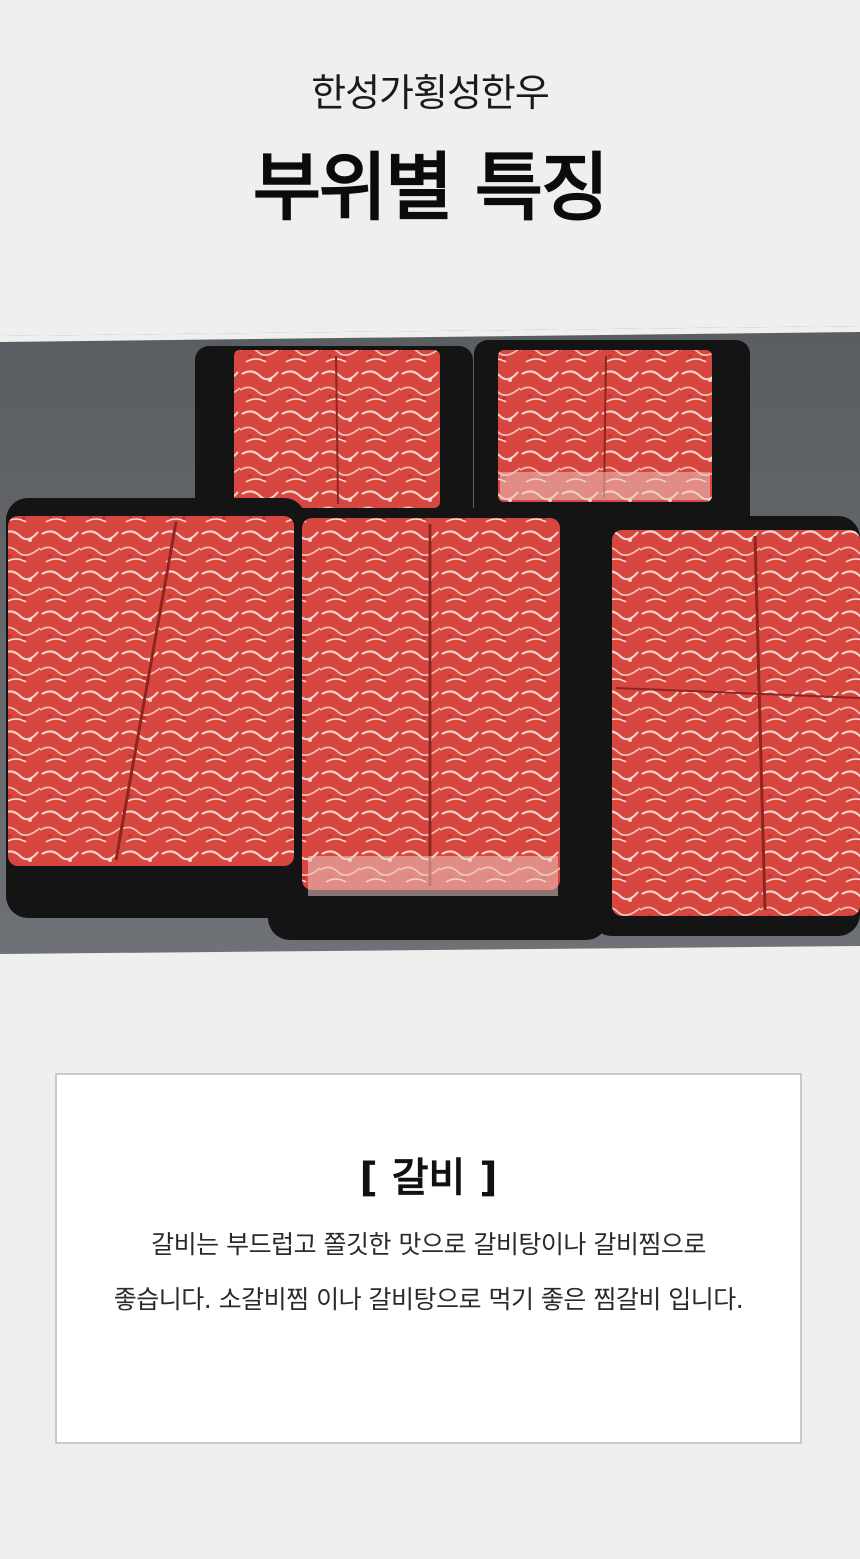  Describe the element at coordinates (430, 93) in the screenshot. I see `brand-subtitle: 한성가횡성한우` at that location.